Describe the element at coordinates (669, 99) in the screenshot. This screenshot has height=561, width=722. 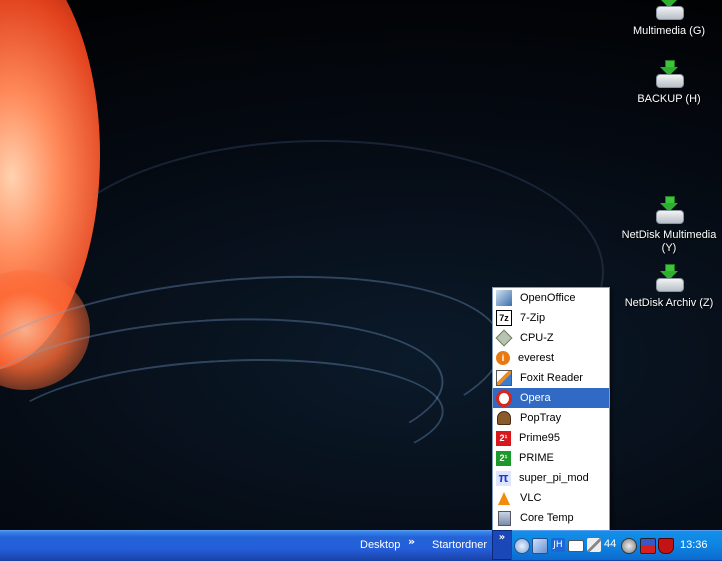
I see `desktop-icon-label: BACKUP (H)` at that location.